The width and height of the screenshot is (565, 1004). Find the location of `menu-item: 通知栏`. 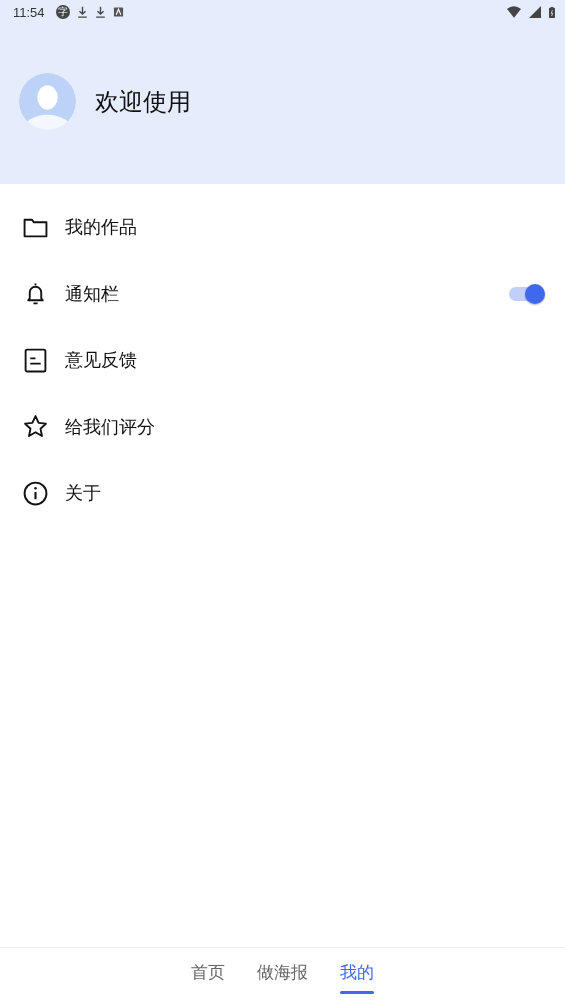

menu-item: 通知栏 is located at coordinates (282, 293).